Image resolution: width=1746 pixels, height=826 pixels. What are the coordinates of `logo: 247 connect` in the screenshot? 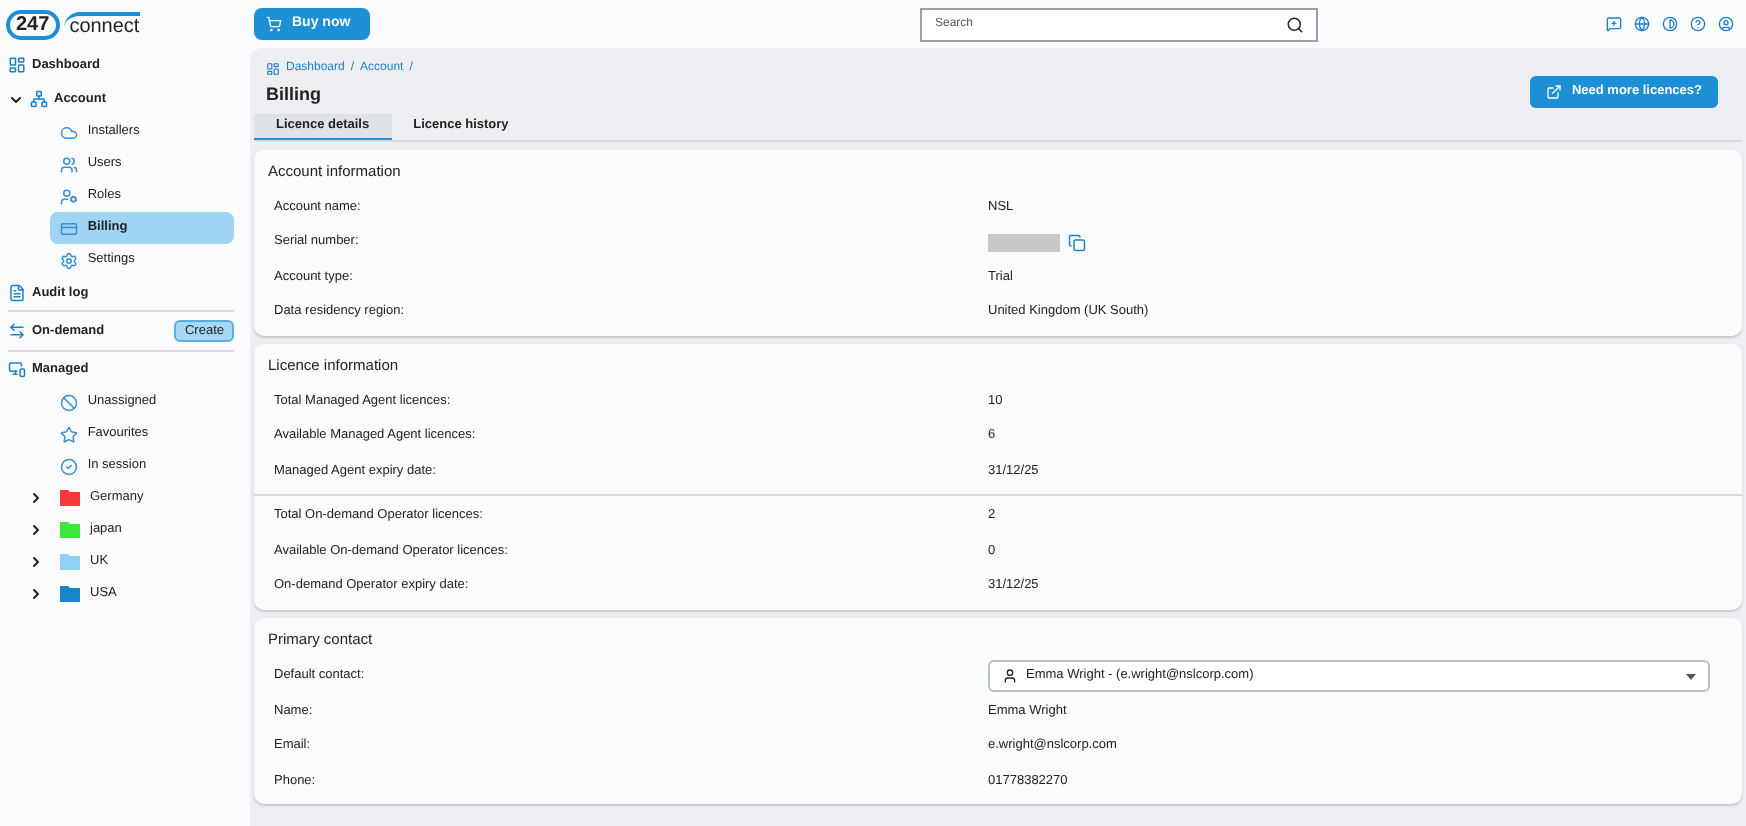 It's located at (73, 24).